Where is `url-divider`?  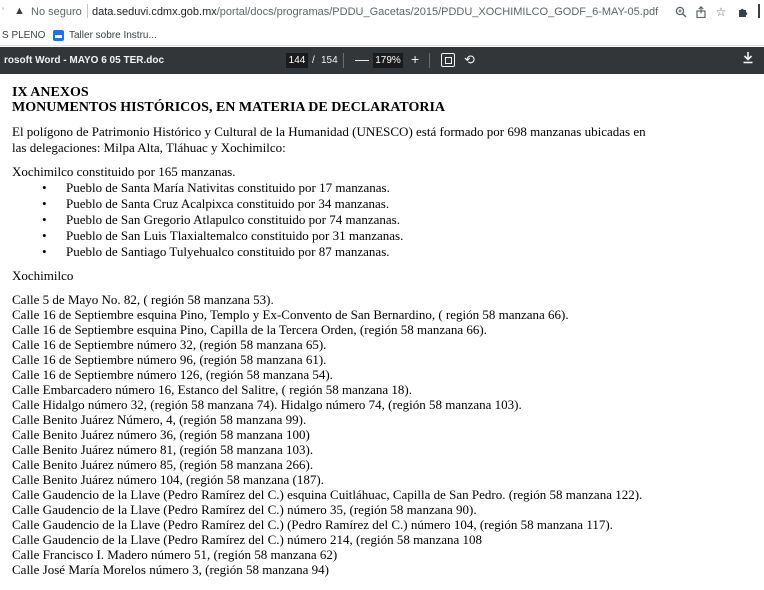
url-divider is located at coordinates (87, 11).